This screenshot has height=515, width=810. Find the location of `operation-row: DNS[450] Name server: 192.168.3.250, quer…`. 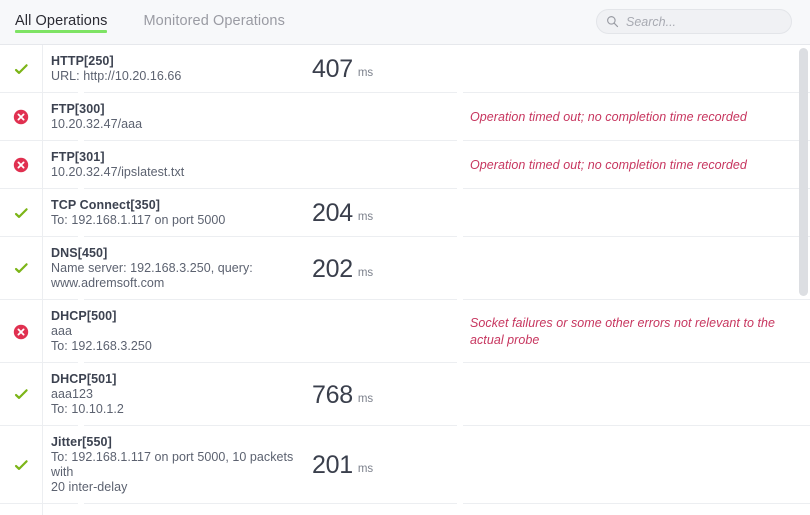

operation-row: DNS[450] Name server: 192.168.3.250, quer… is located at coordinates (405, 268).